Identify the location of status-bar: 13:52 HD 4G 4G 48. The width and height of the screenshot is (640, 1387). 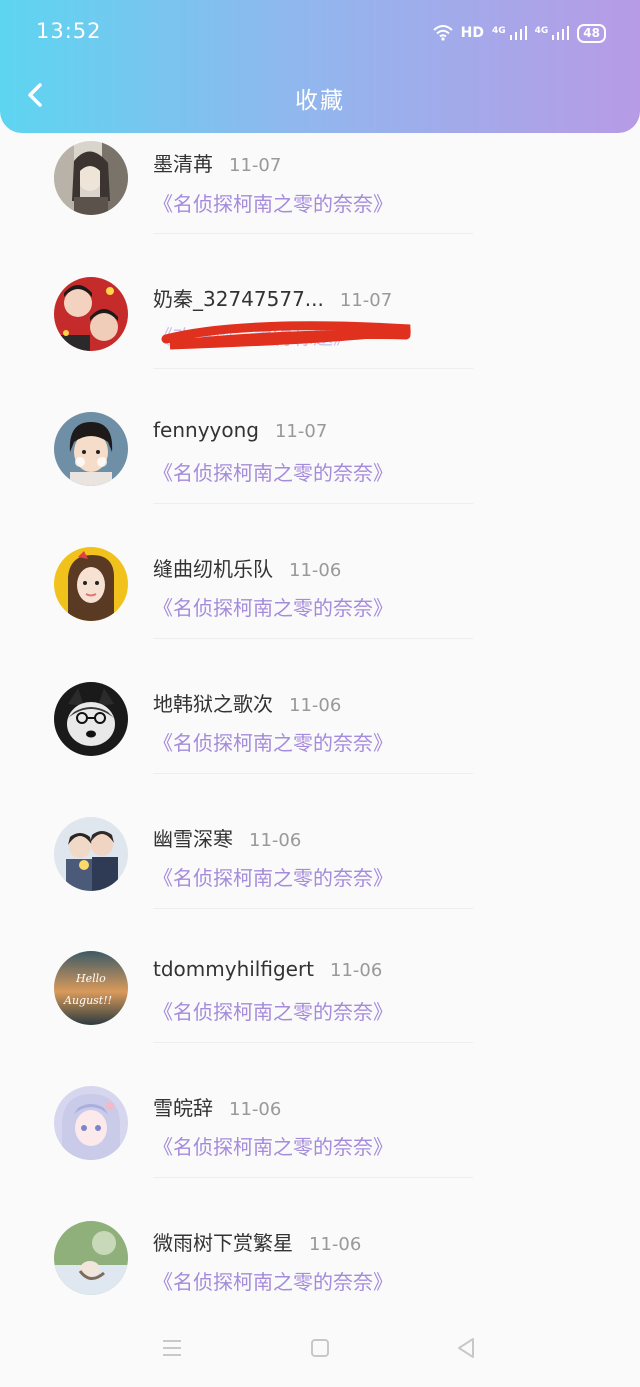
(320, 33).